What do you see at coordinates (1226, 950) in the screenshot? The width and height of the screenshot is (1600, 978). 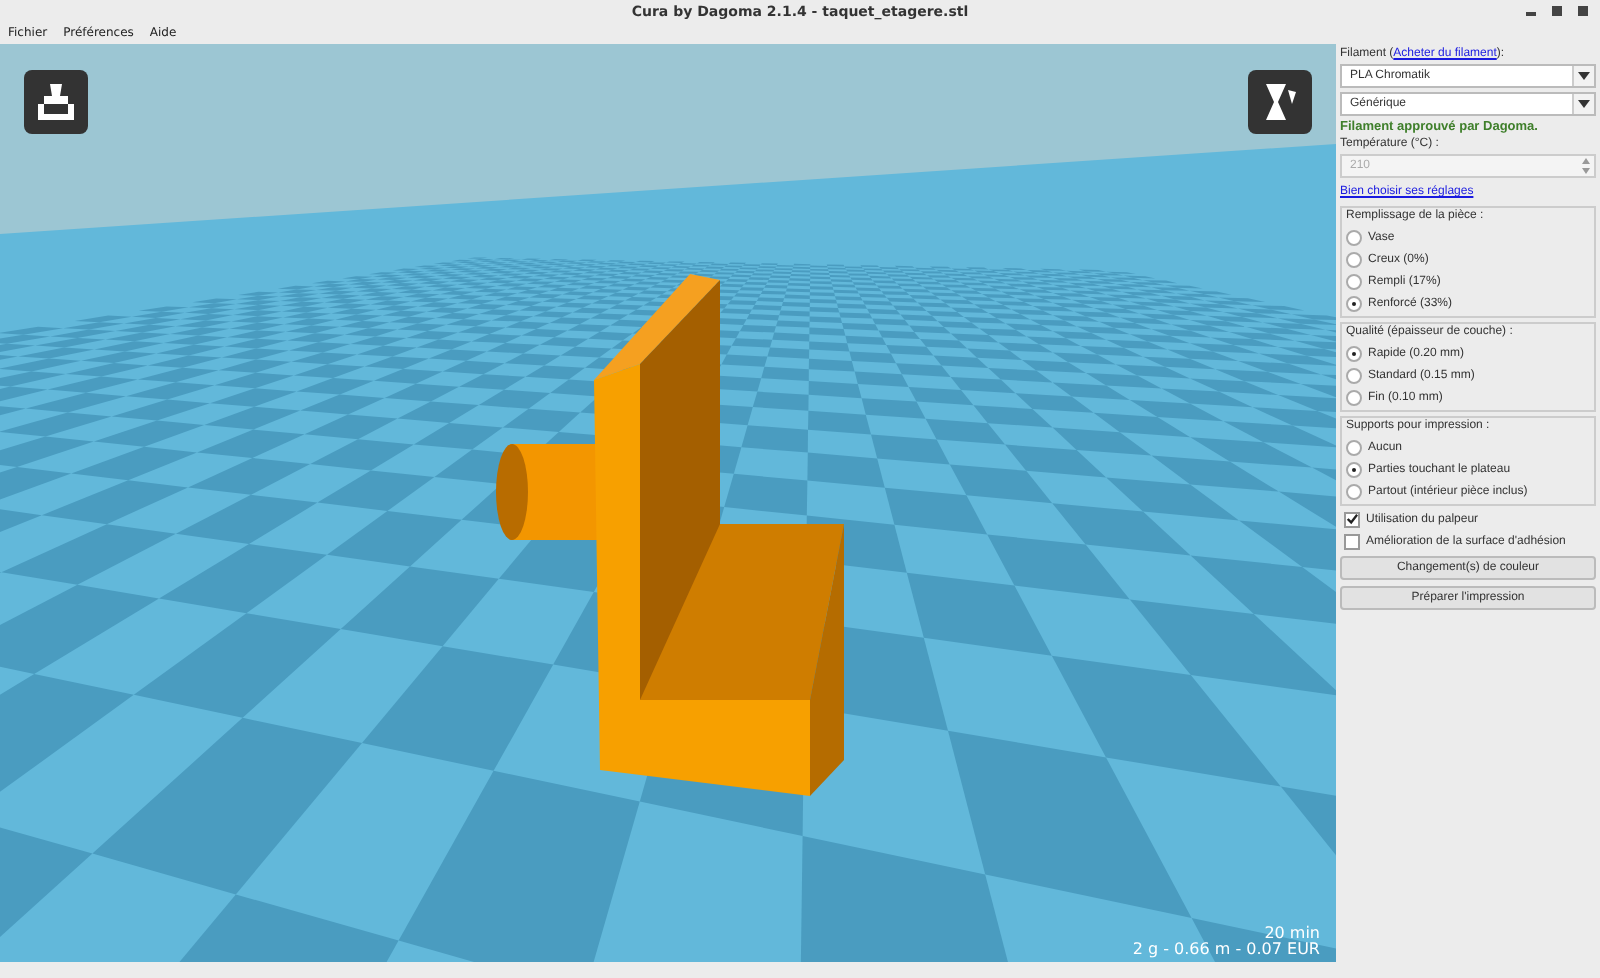 I see `print-stats: 2 g - 0.66 m - 0.07 EUR` at bounding box center [1226, 950].